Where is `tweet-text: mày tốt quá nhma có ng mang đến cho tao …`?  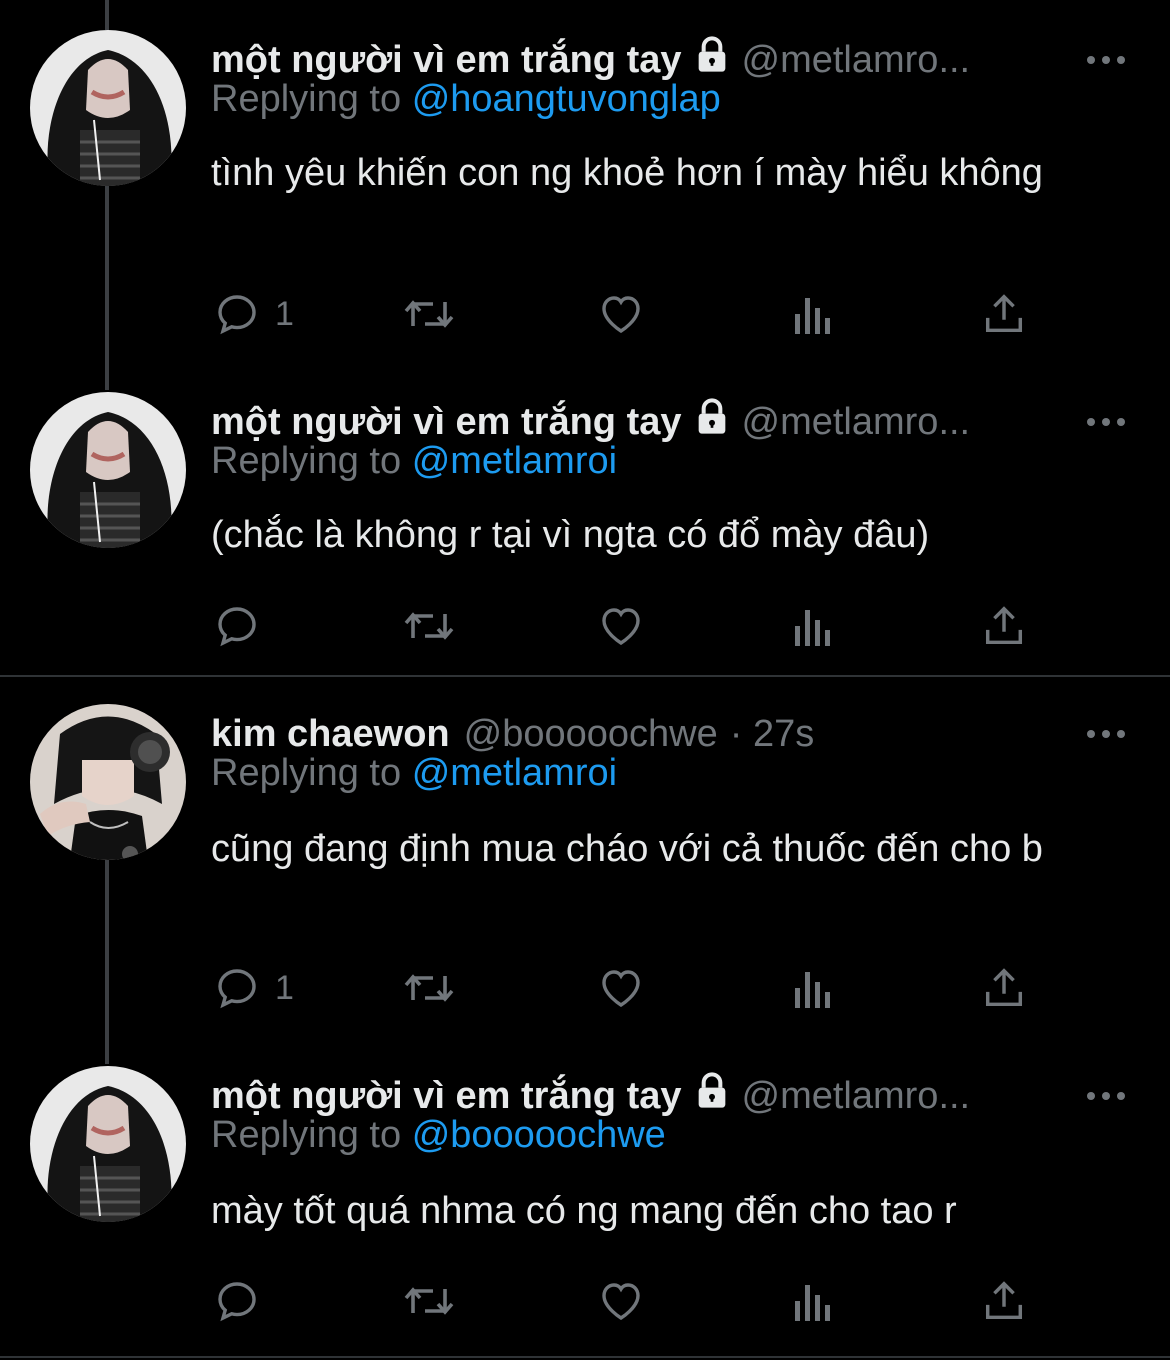 tweet-text: mày tốt quá nhma có ng mang đến cho tao … is located at coordinates (584, 1211).